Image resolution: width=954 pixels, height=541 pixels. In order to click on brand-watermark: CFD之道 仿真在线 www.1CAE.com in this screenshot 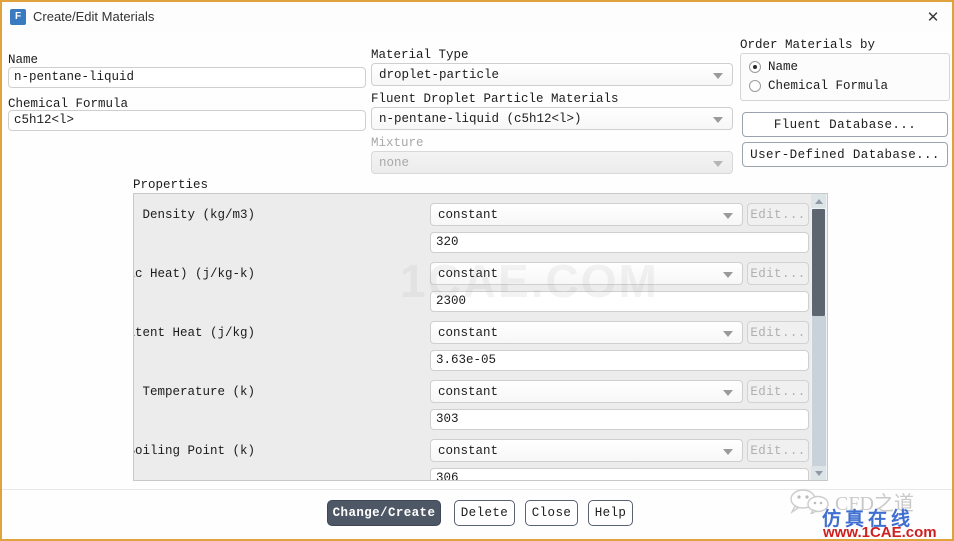, I will do `click(869, 513)`.